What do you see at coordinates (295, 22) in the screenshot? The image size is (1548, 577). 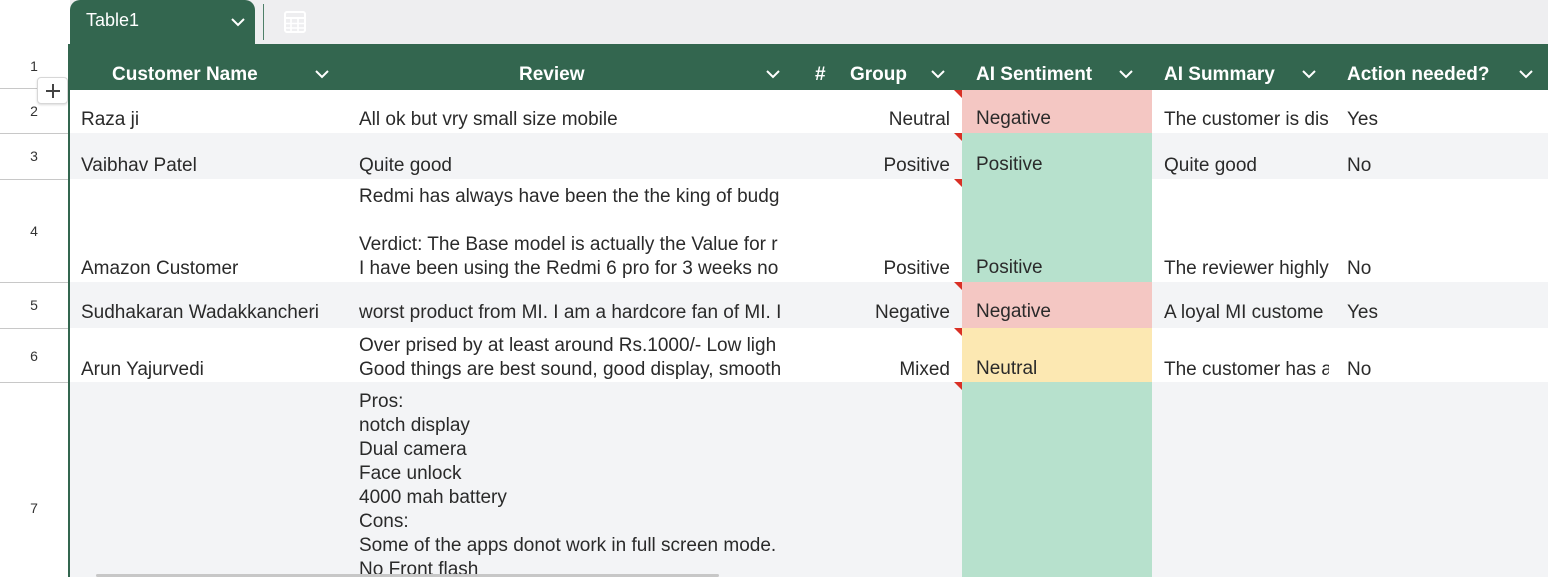 I see `table-view-icon` at bounding box center [295, 22].